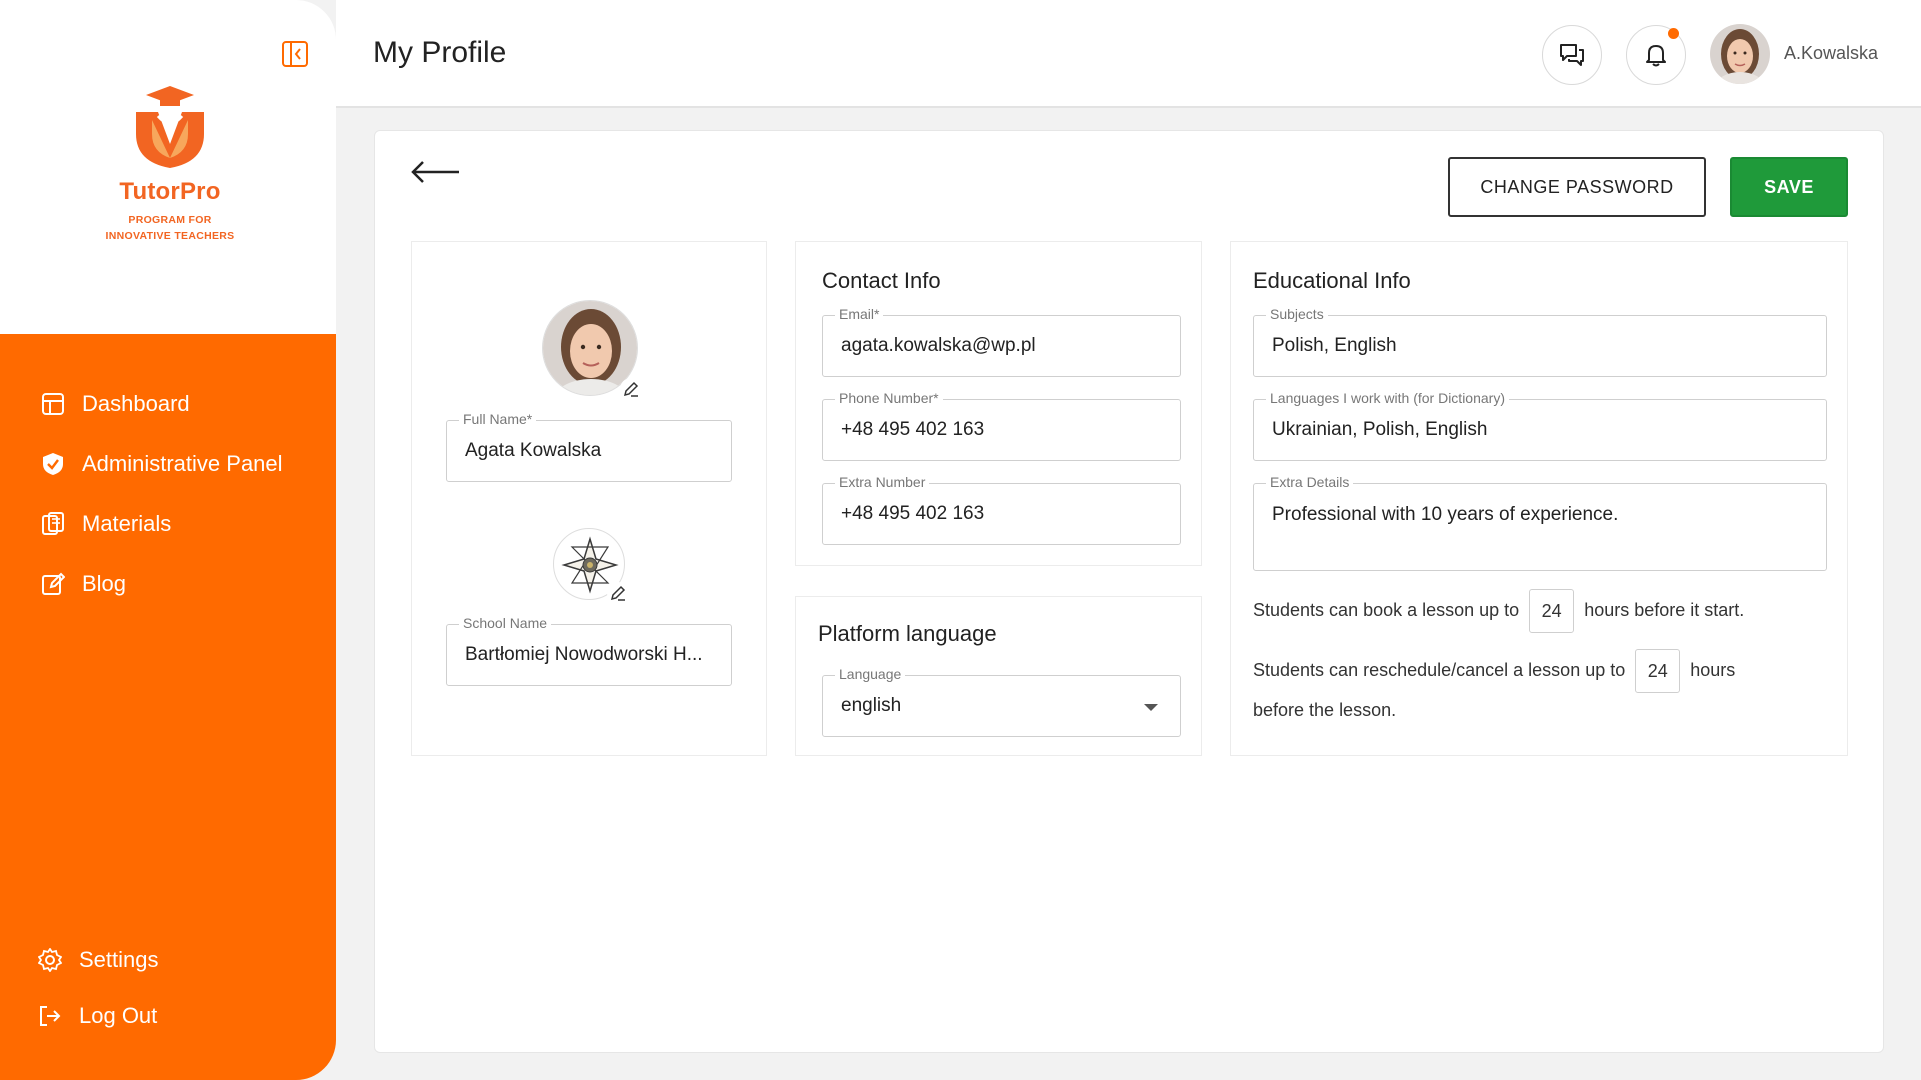 The image size is (1921, 1080). Describe the element at coordinates (1128, 54) in the screenshot. I see `top-header: My Profile A.Kowalska` at that location.